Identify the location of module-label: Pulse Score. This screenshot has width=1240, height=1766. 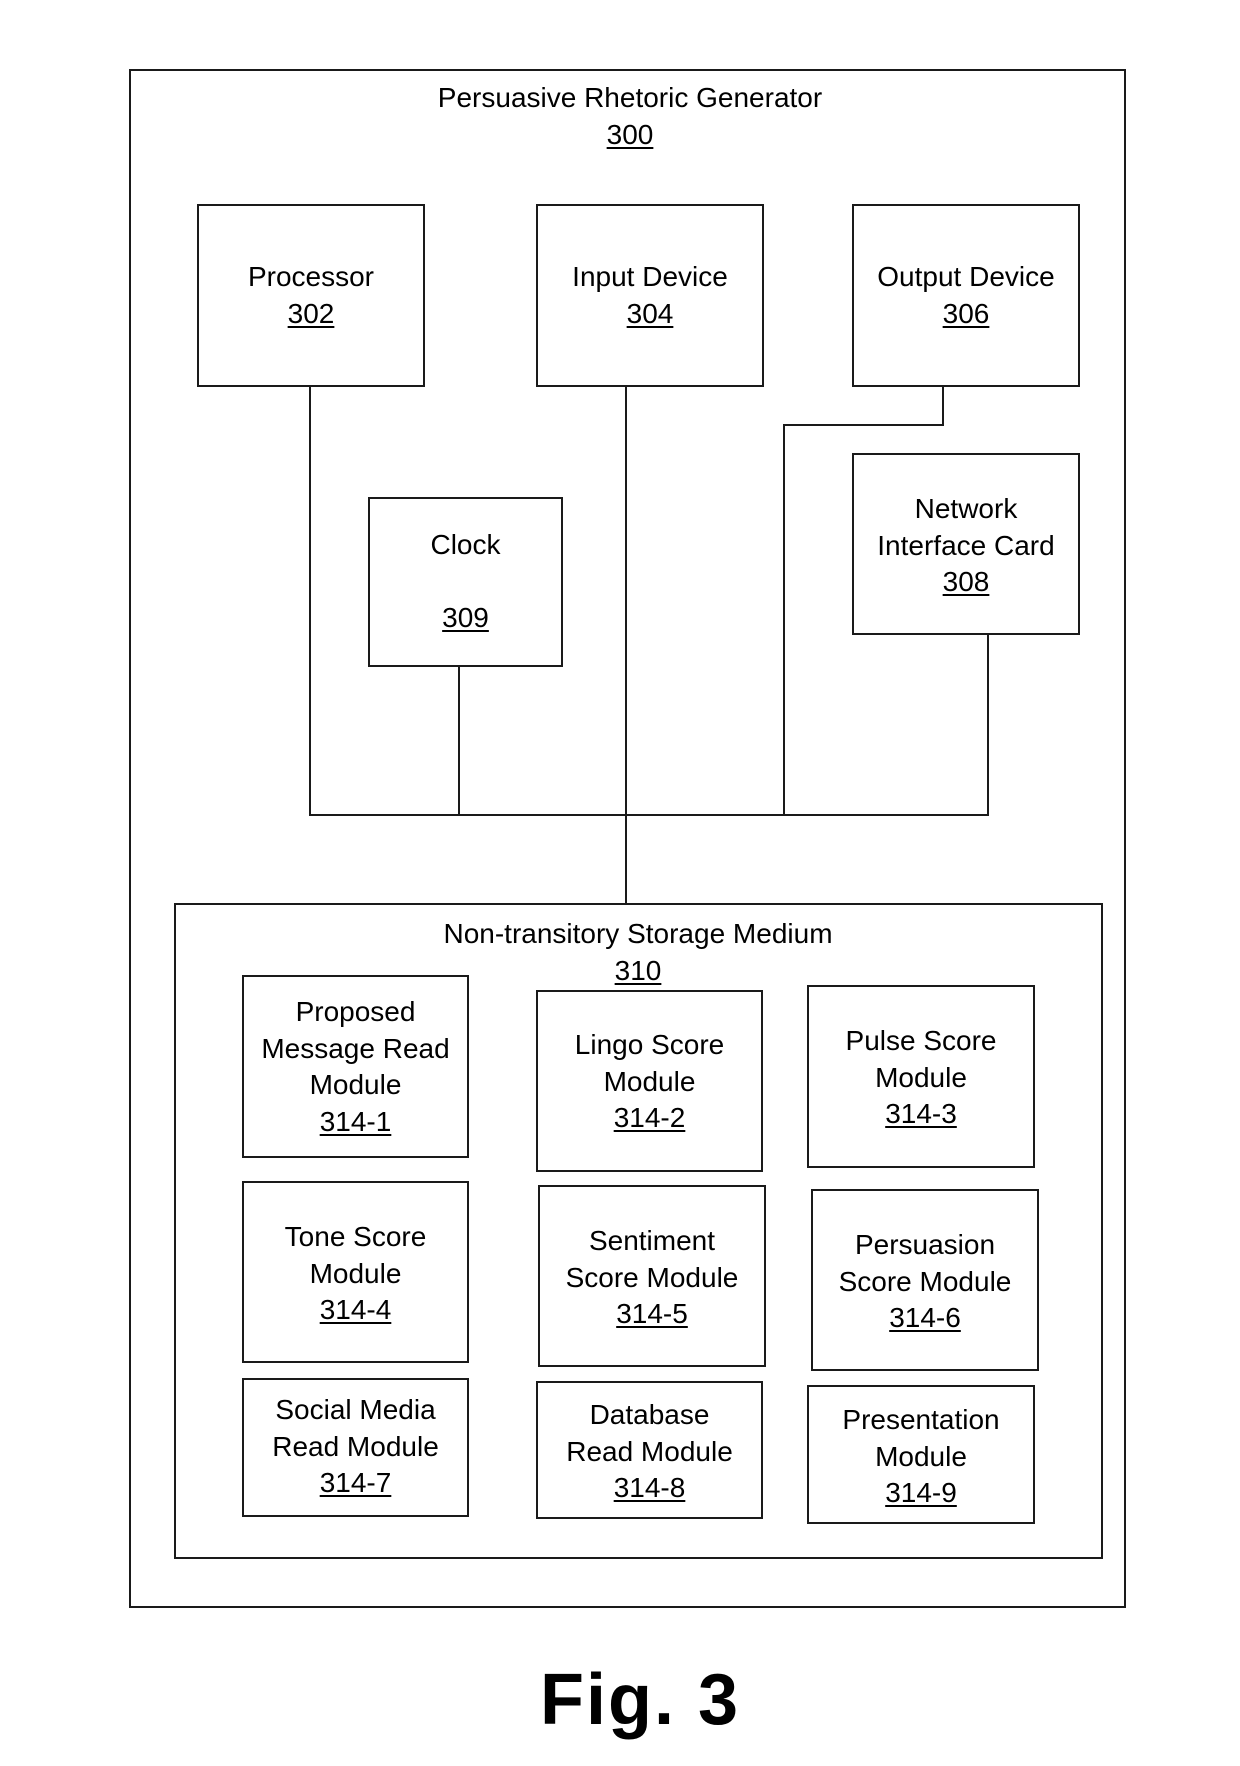
(921, 1040).